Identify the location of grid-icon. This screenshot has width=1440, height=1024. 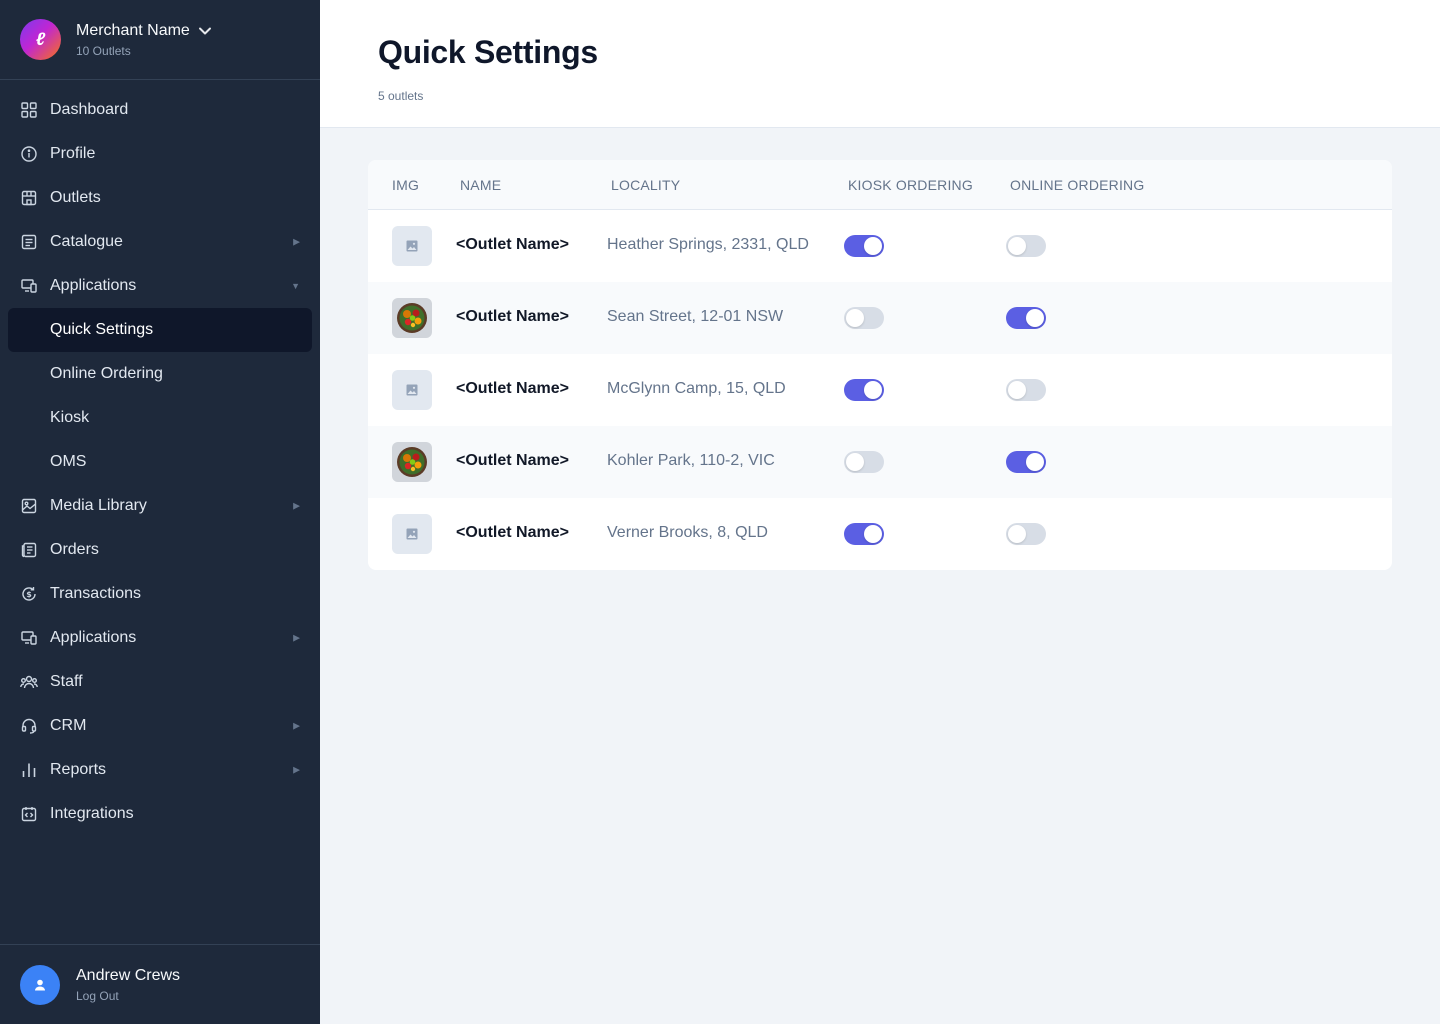
(29, 110).